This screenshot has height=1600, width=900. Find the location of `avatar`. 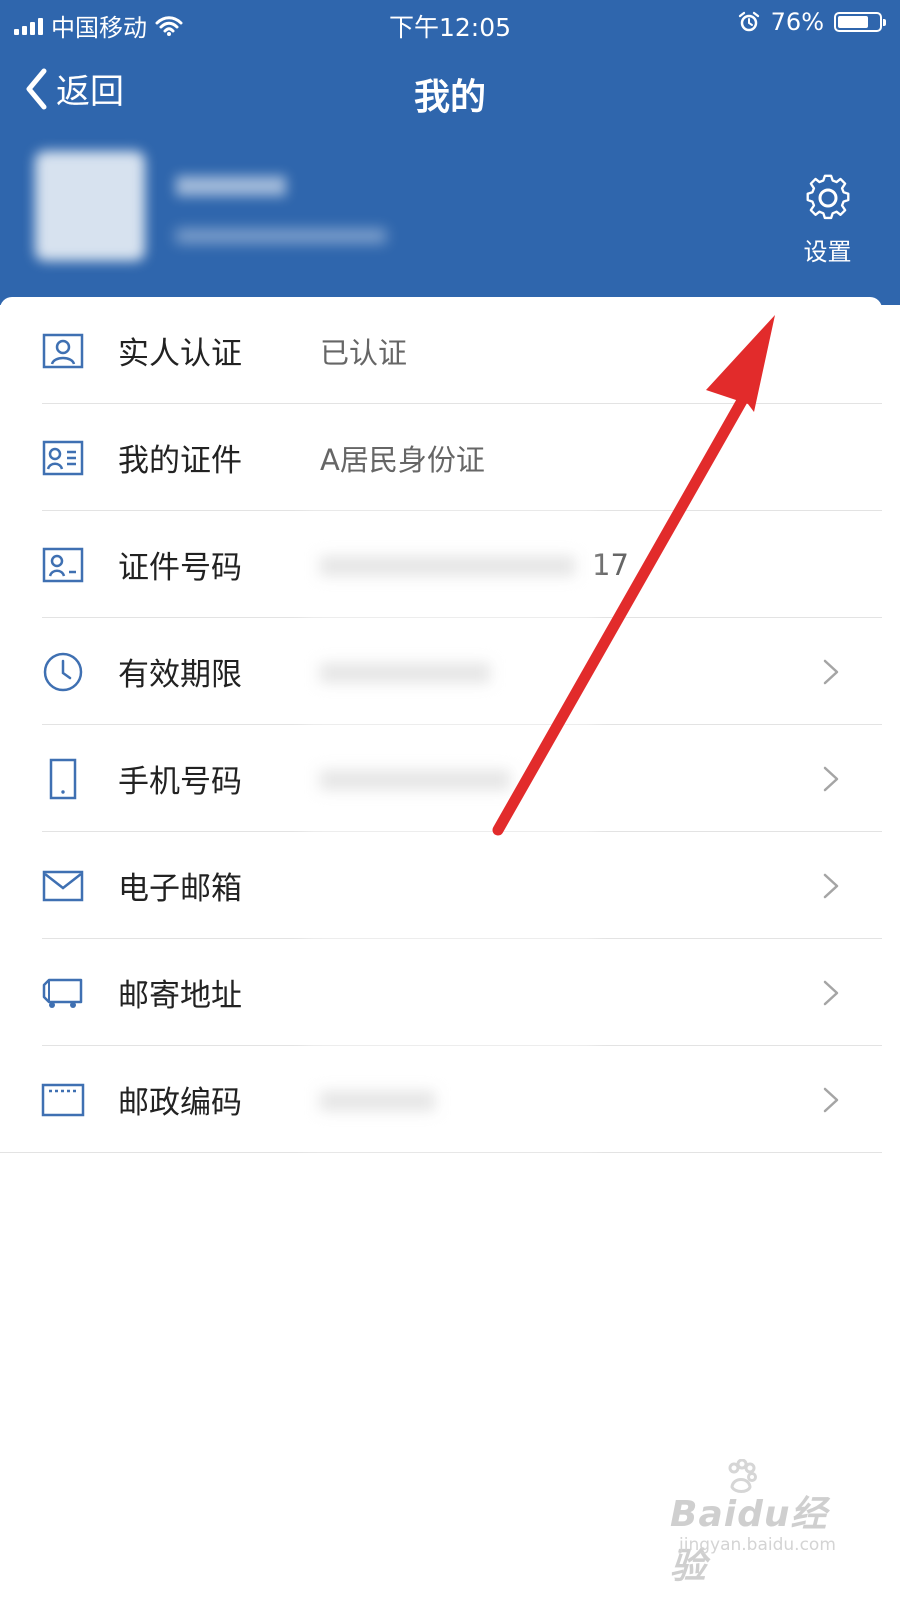

avatar is located at coordinates (90, 206).